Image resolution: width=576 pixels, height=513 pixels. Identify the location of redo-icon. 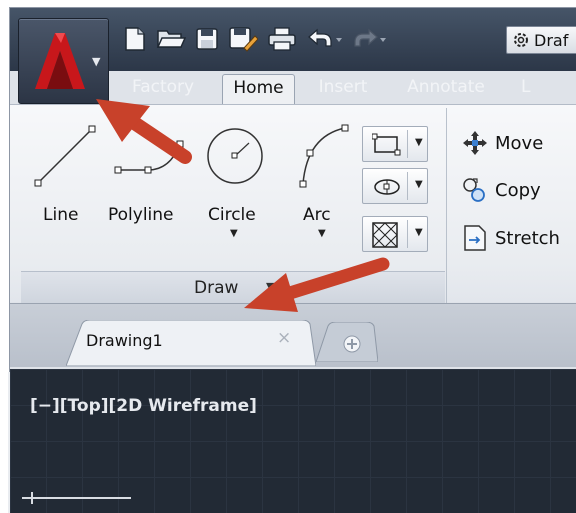
(368, 39).